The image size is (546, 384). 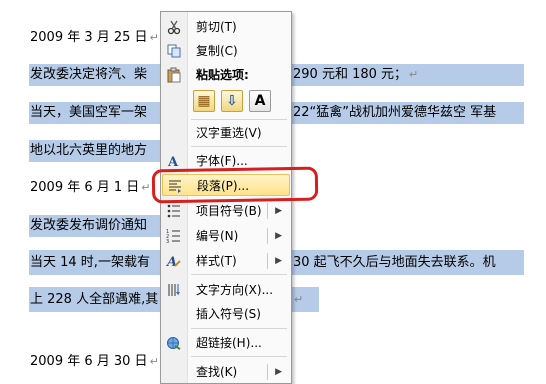 I want to click on menu-item-label: 项目符号(B), so click(x=229, y=211).